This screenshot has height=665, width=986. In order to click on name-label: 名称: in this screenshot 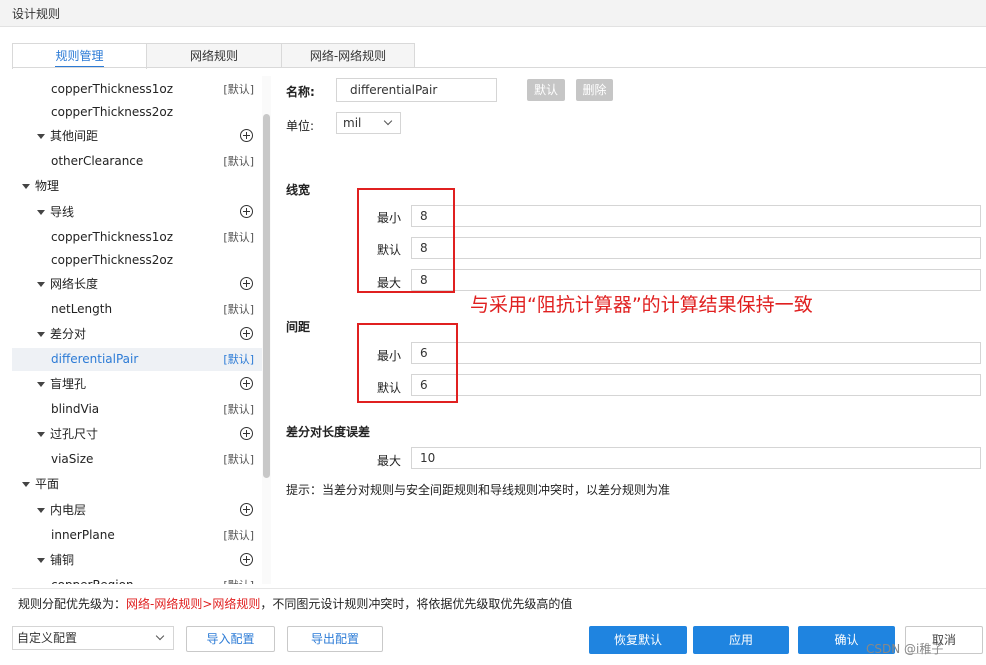, I will do `click(300, 92)`.